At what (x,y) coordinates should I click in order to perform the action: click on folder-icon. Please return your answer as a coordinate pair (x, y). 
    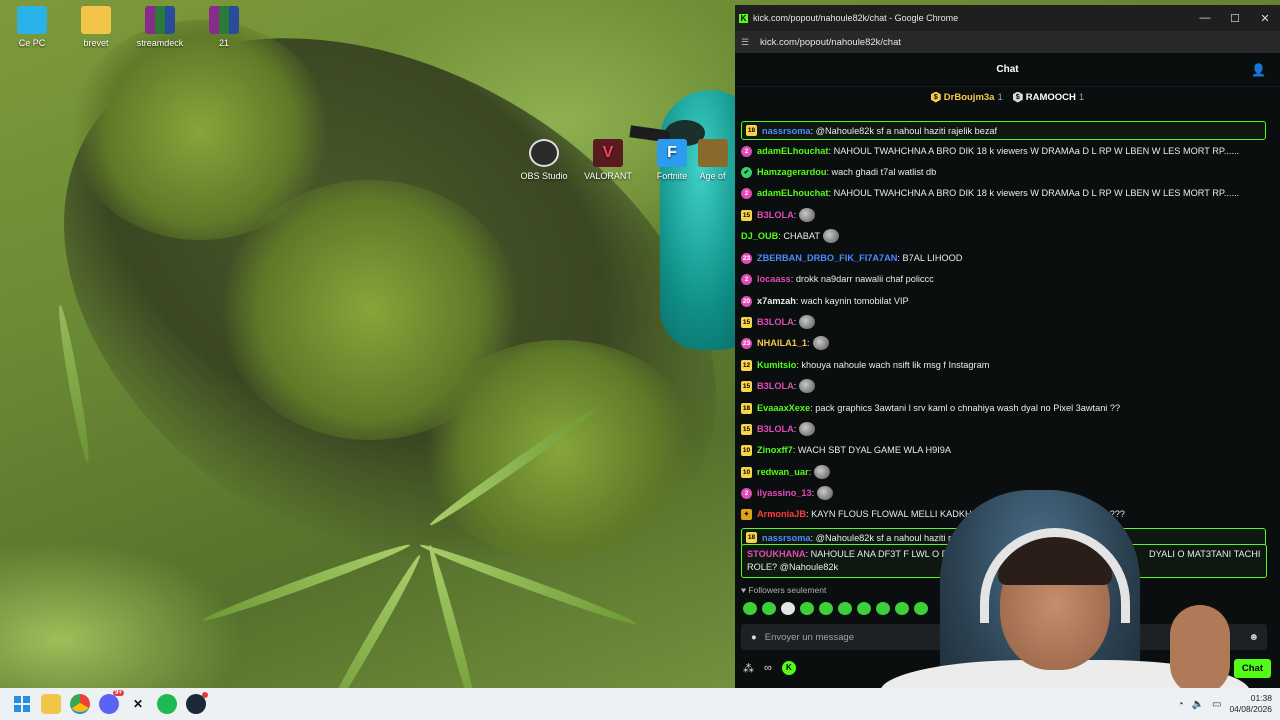
    Looking at the image, I should click on (96, 20).